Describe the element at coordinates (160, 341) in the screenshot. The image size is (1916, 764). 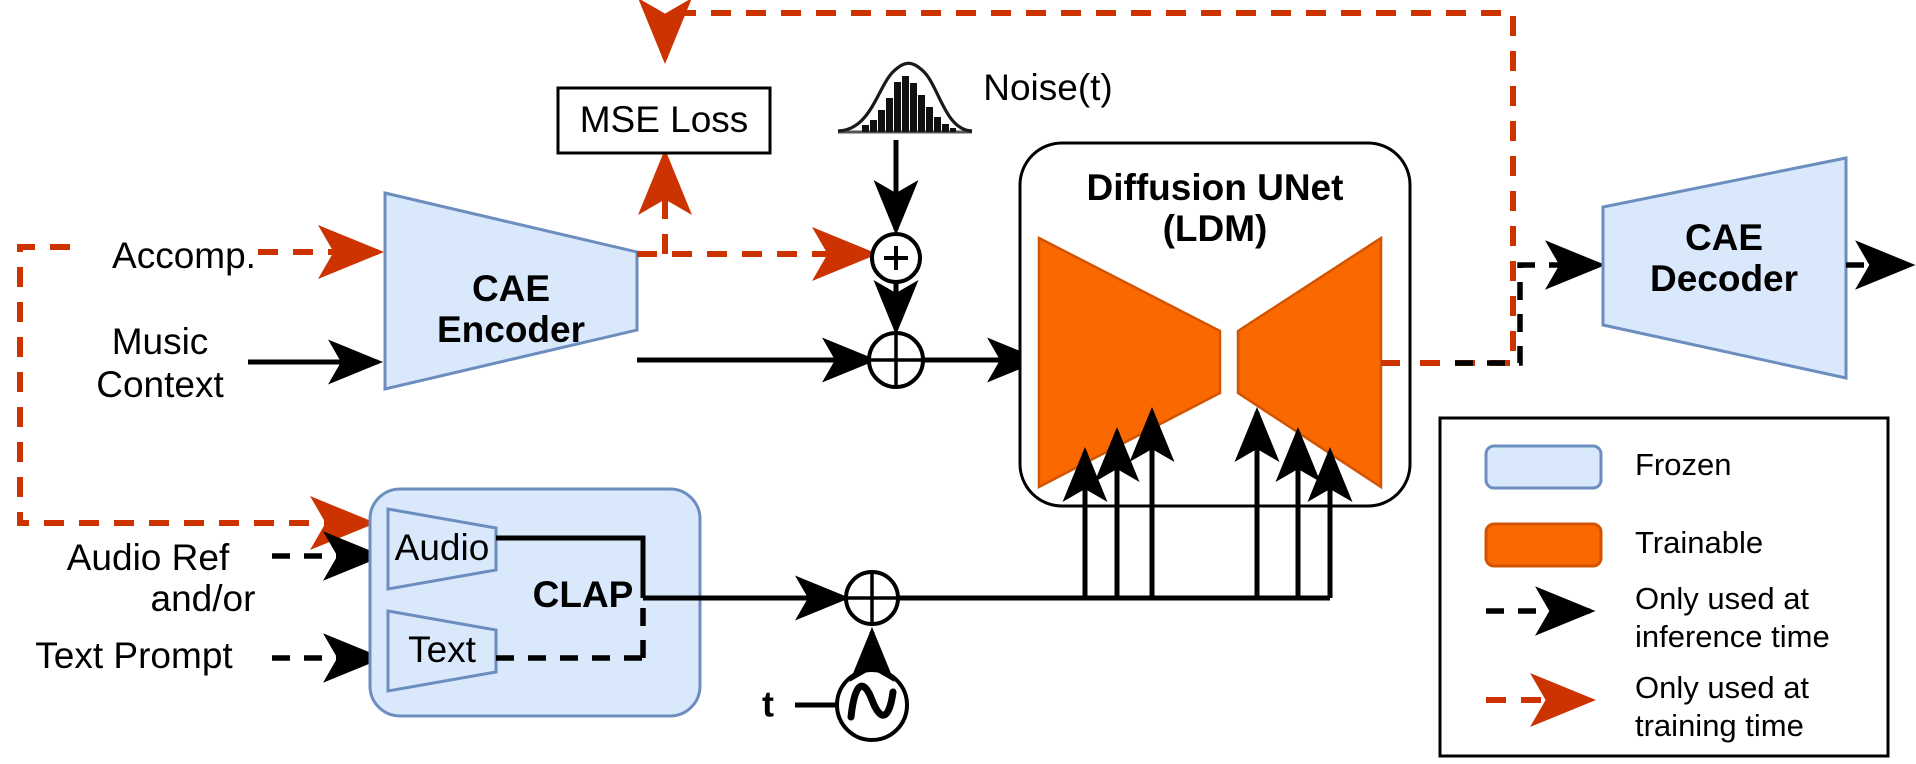
I see `input-label-music-context-line1: Music` at that location.